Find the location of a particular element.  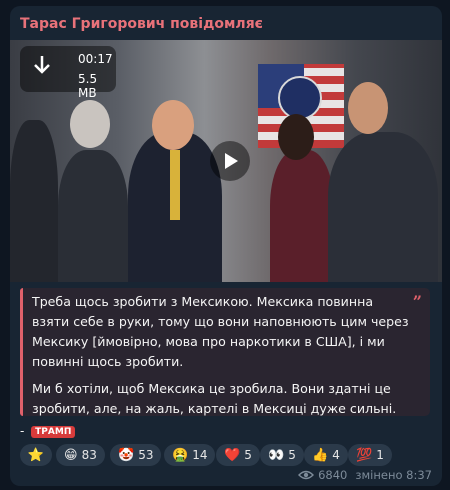

eyes-icon: 👀 is located at coordinates (276, 455).